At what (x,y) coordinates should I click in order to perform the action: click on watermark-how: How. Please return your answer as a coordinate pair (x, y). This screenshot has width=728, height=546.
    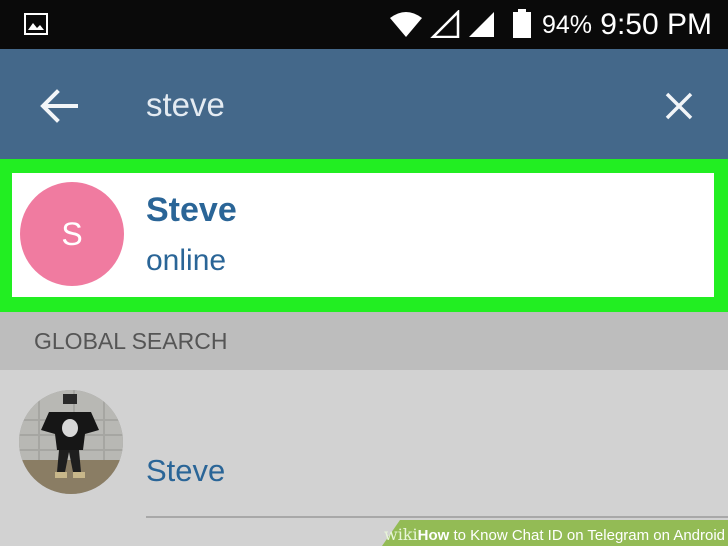
    Looking at the image, I should click on (433, 535).